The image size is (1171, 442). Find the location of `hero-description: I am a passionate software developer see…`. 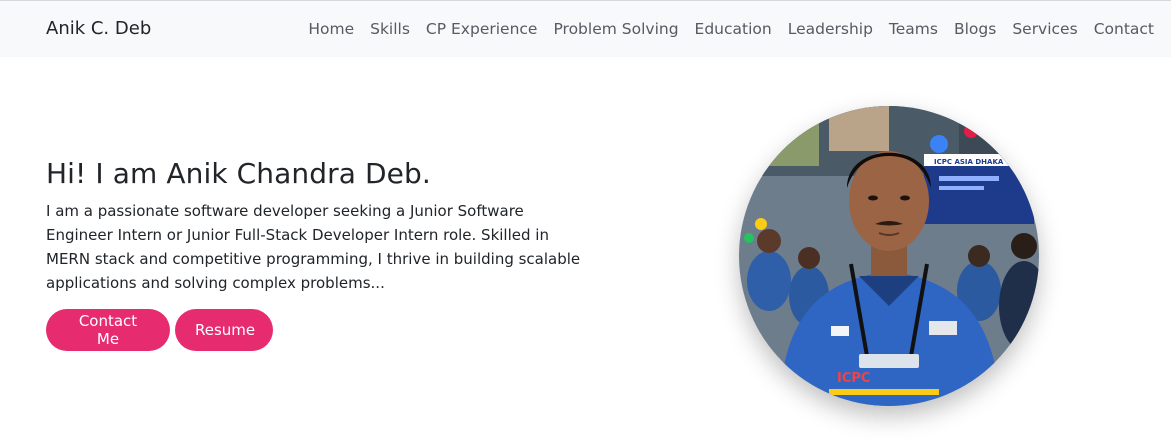

hero-description: I am a passionate software developer see… is located at coordinates (313, 247).